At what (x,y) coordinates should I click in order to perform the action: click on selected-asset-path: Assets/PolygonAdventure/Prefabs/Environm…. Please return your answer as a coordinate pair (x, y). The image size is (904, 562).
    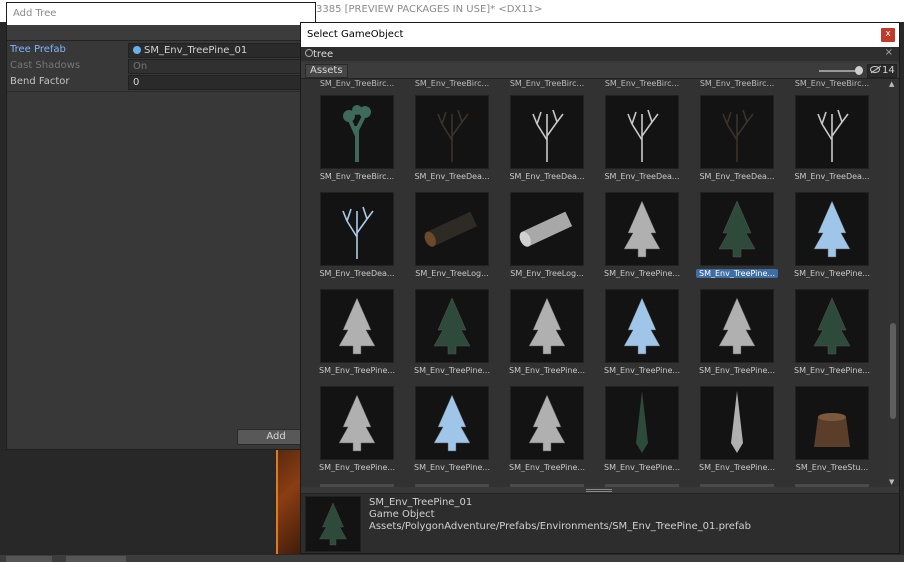
    Looking at the image, I should click on (560, 526).